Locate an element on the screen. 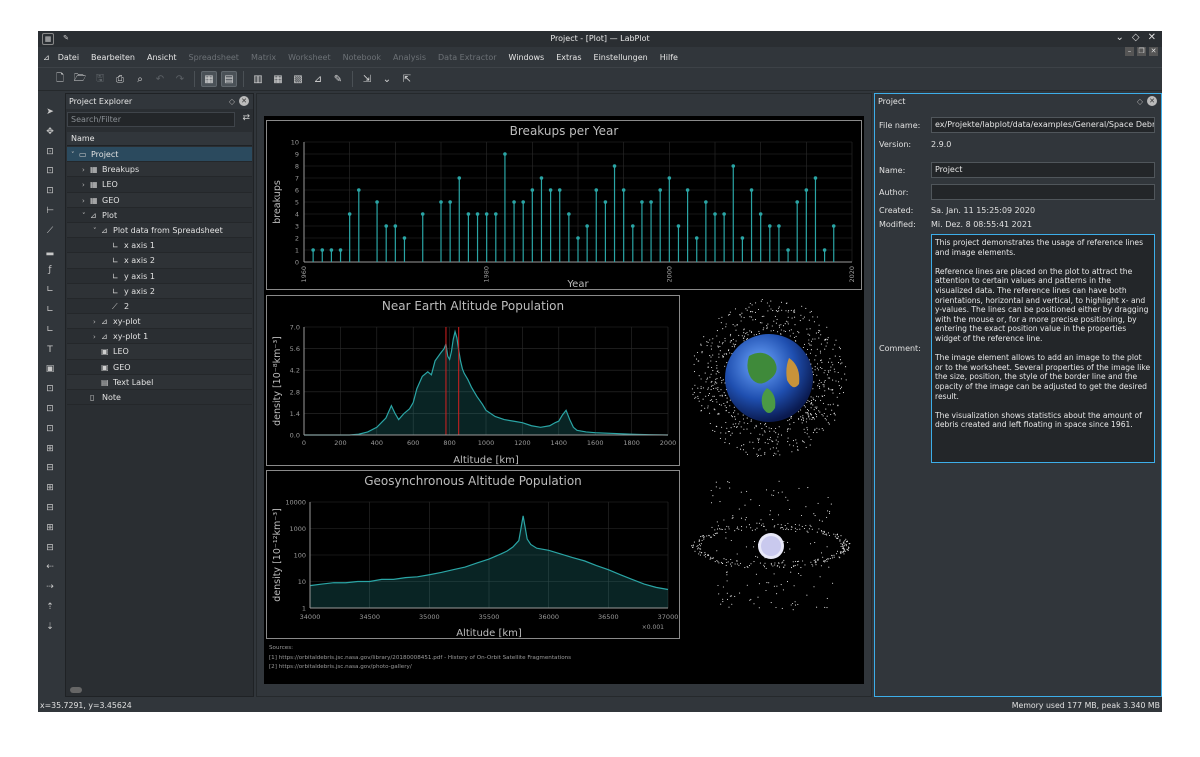 This screenshot has height=757, width=1200. scale-auto-y-icon: ⊡ is located at coordinates (50, 429).